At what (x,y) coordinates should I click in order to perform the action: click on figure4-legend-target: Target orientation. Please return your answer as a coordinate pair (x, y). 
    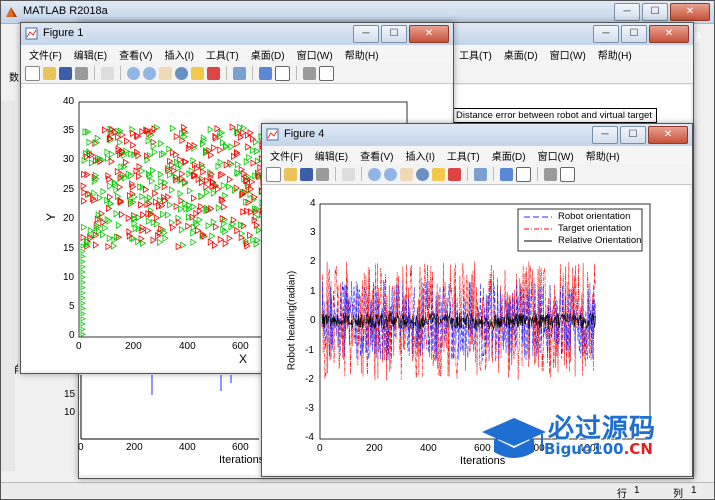
    Looking at the image, I should click on (595, 228).